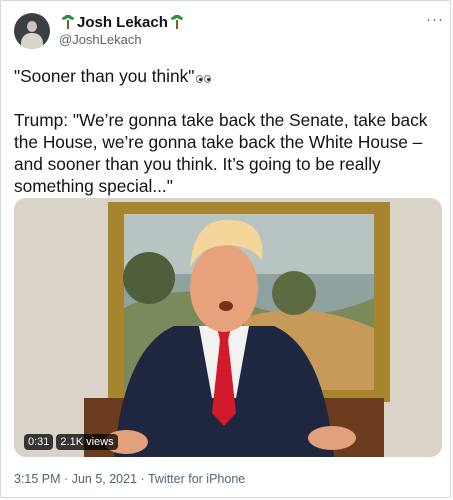 The height and width of the screenshot is (500, 453). I want to click on avatar, so click(32, 31).